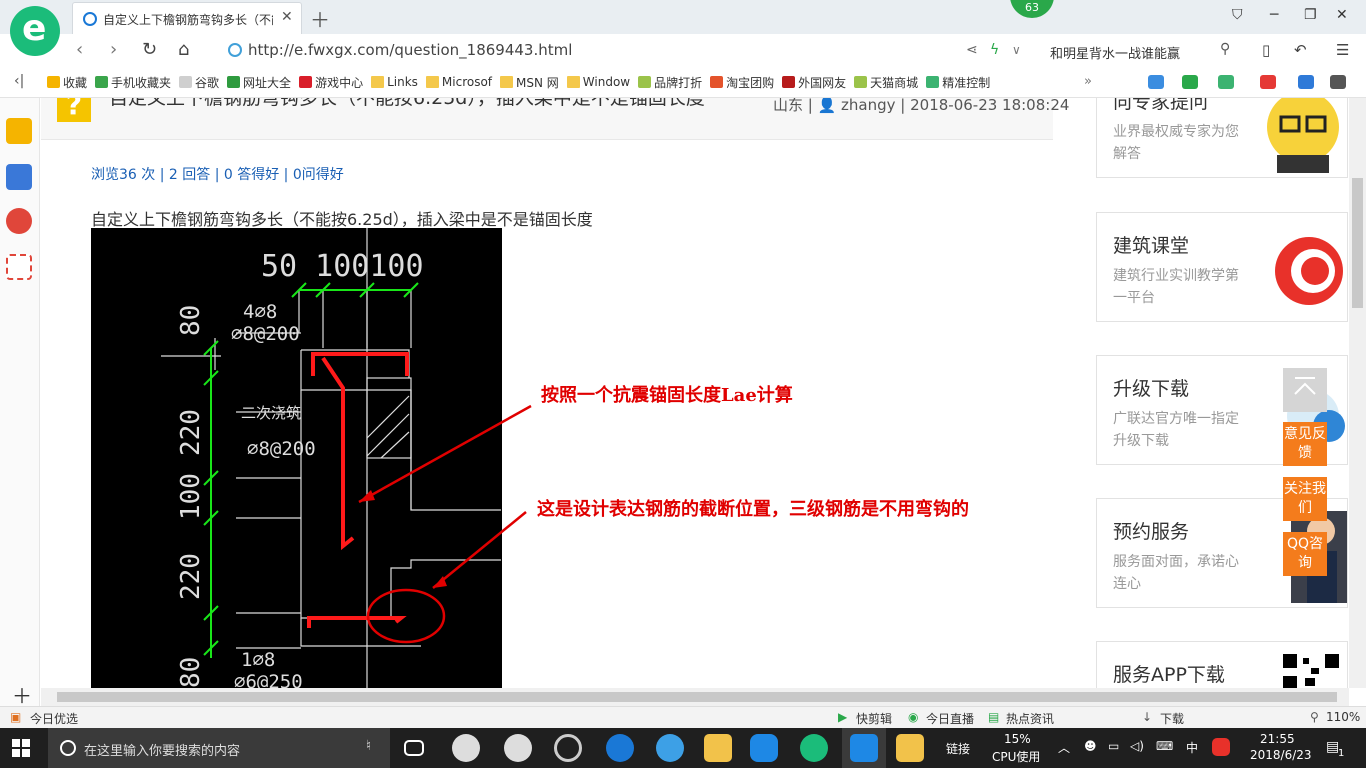  What do you see at coordinates (134, 82) in the screenshot?
I see `bookmark-item: 手机收藏夹` at bounding box center [134, 82].